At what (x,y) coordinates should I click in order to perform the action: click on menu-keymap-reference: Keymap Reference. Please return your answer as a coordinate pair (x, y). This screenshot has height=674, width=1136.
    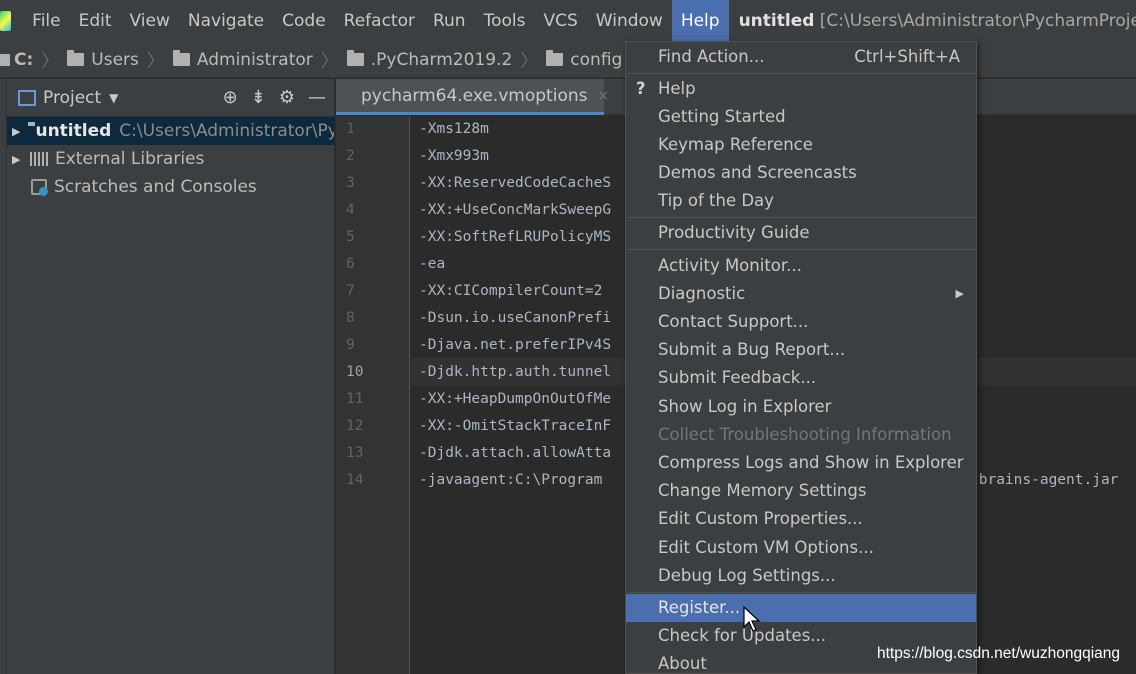
    Looking at the image, I should click on (801, 145).